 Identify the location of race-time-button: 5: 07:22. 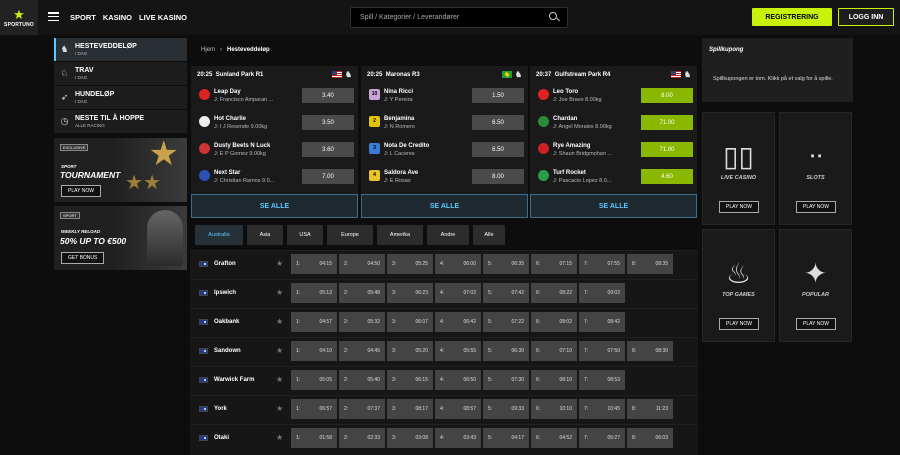
(506, 322).